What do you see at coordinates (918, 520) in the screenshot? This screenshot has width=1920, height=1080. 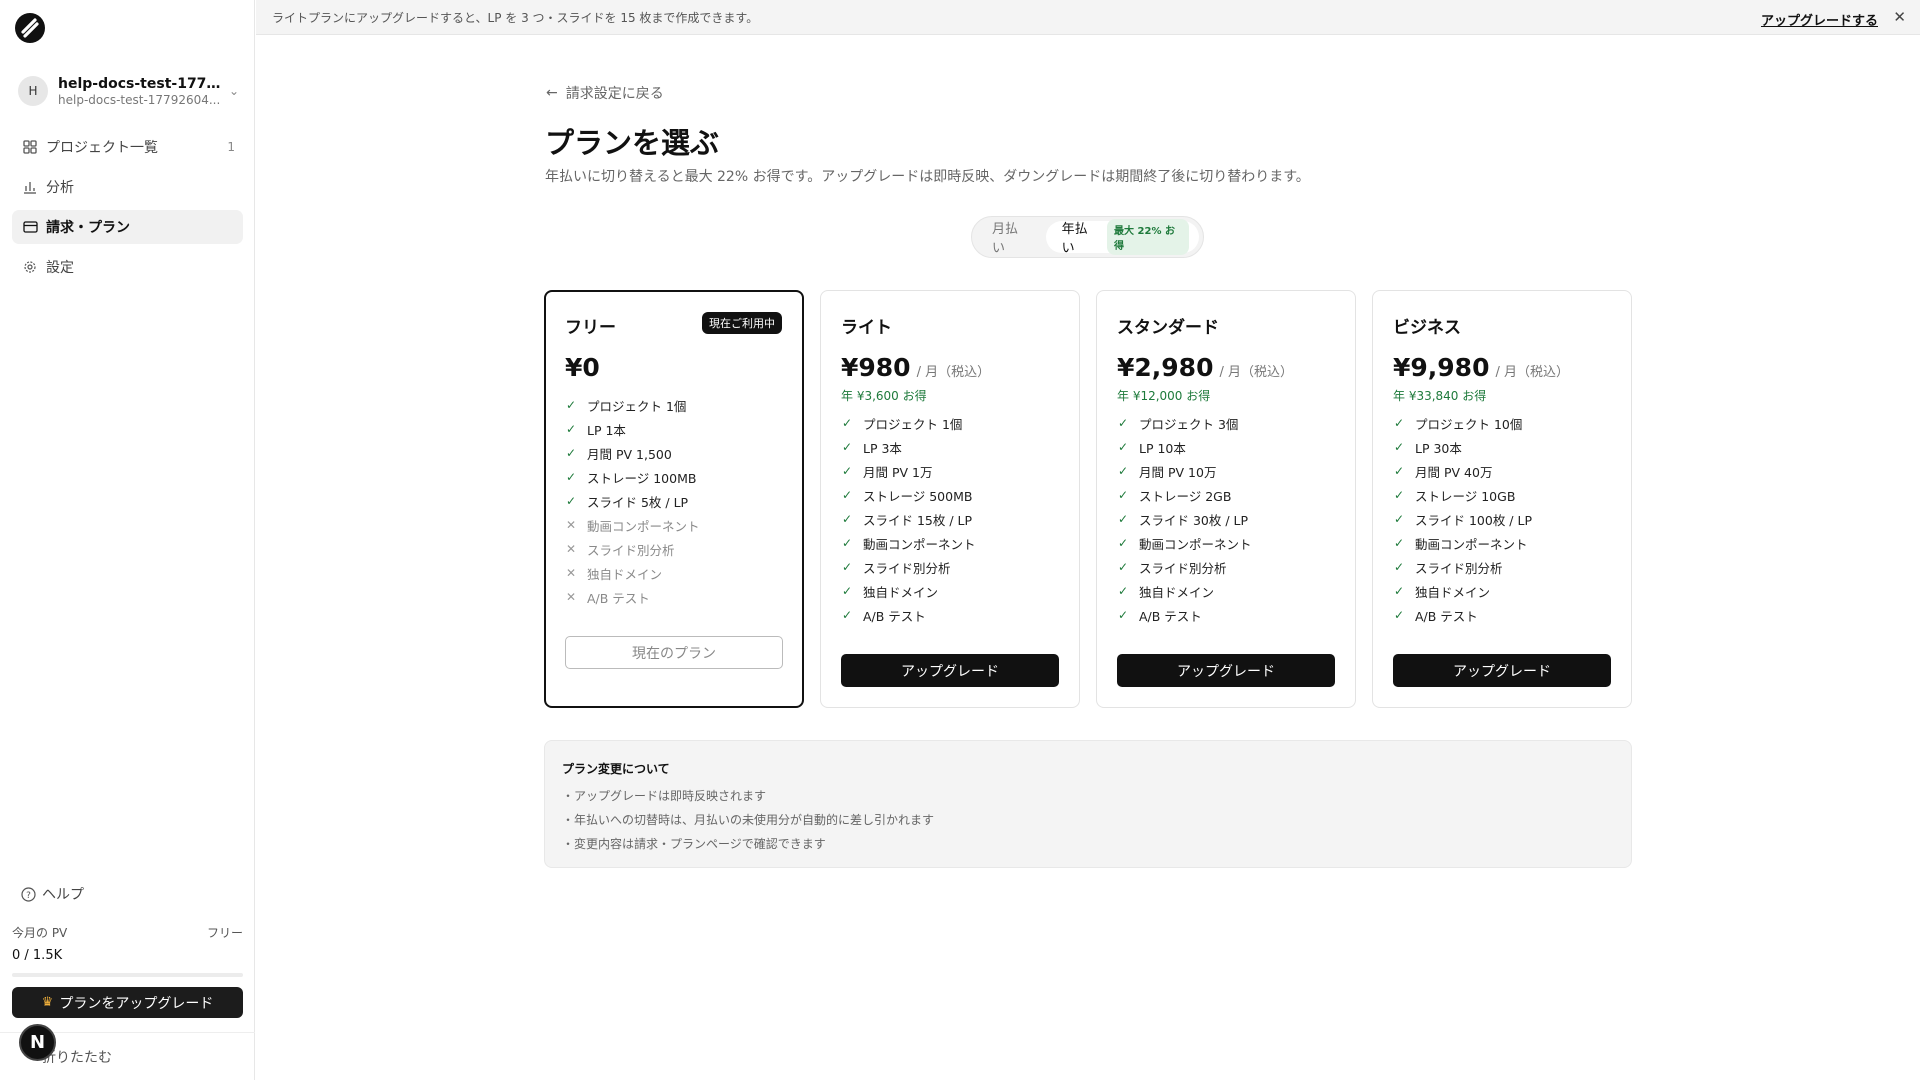 I see `feature-text: スライド 15枚 / LP` at bounding box center [918, 520].